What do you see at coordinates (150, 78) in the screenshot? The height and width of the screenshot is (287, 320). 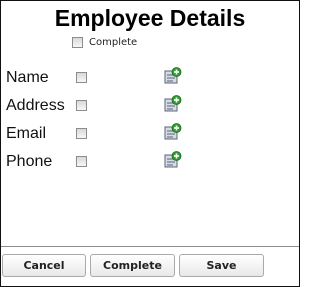 I see `field-row-name: Name` at bounding box center [150, 78].